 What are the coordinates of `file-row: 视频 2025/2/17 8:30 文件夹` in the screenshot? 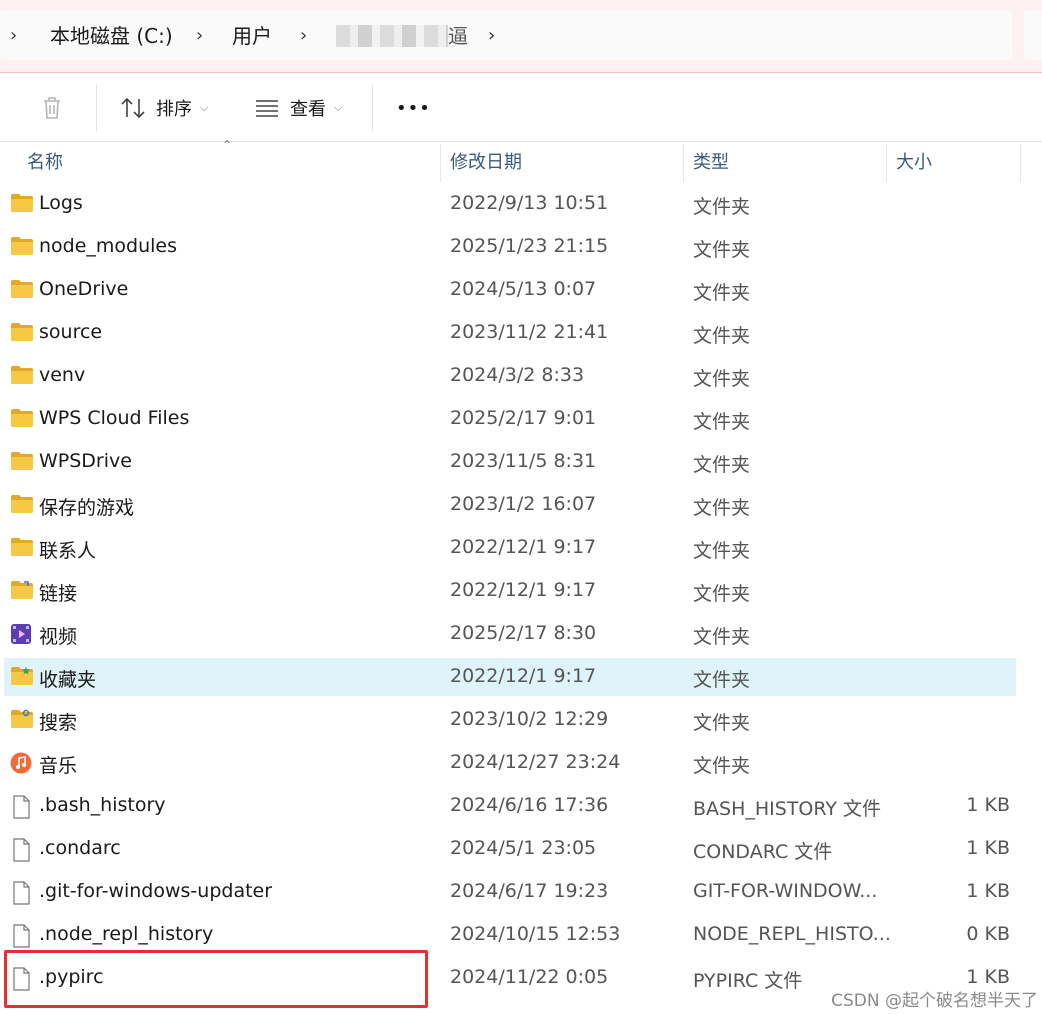 It's located at (510, 634).